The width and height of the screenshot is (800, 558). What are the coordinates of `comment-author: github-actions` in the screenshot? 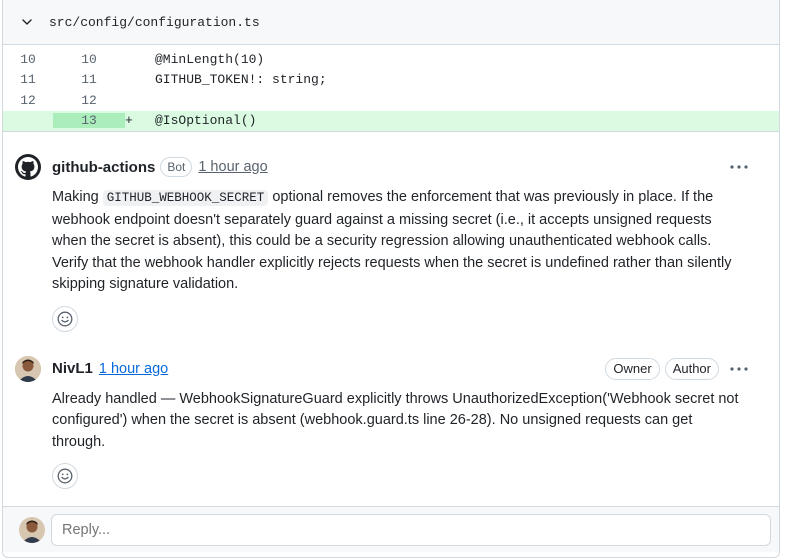 It's located at (103, 167).